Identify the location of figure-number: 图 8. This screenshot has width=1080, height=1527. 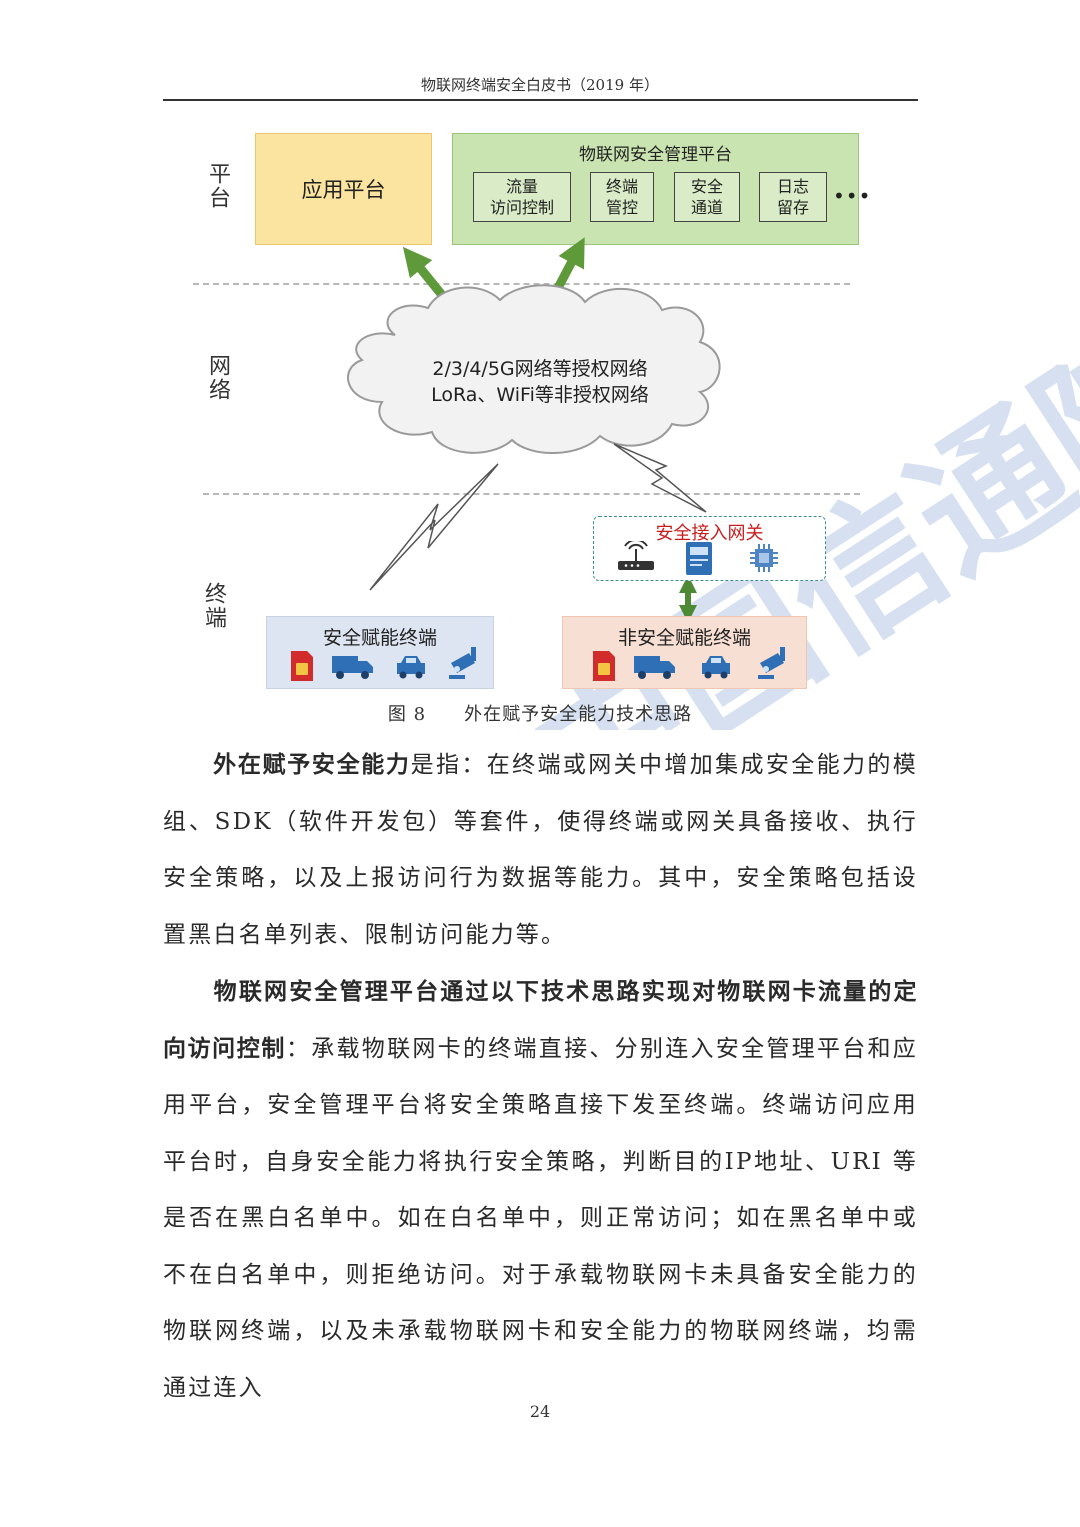
(407, 714).